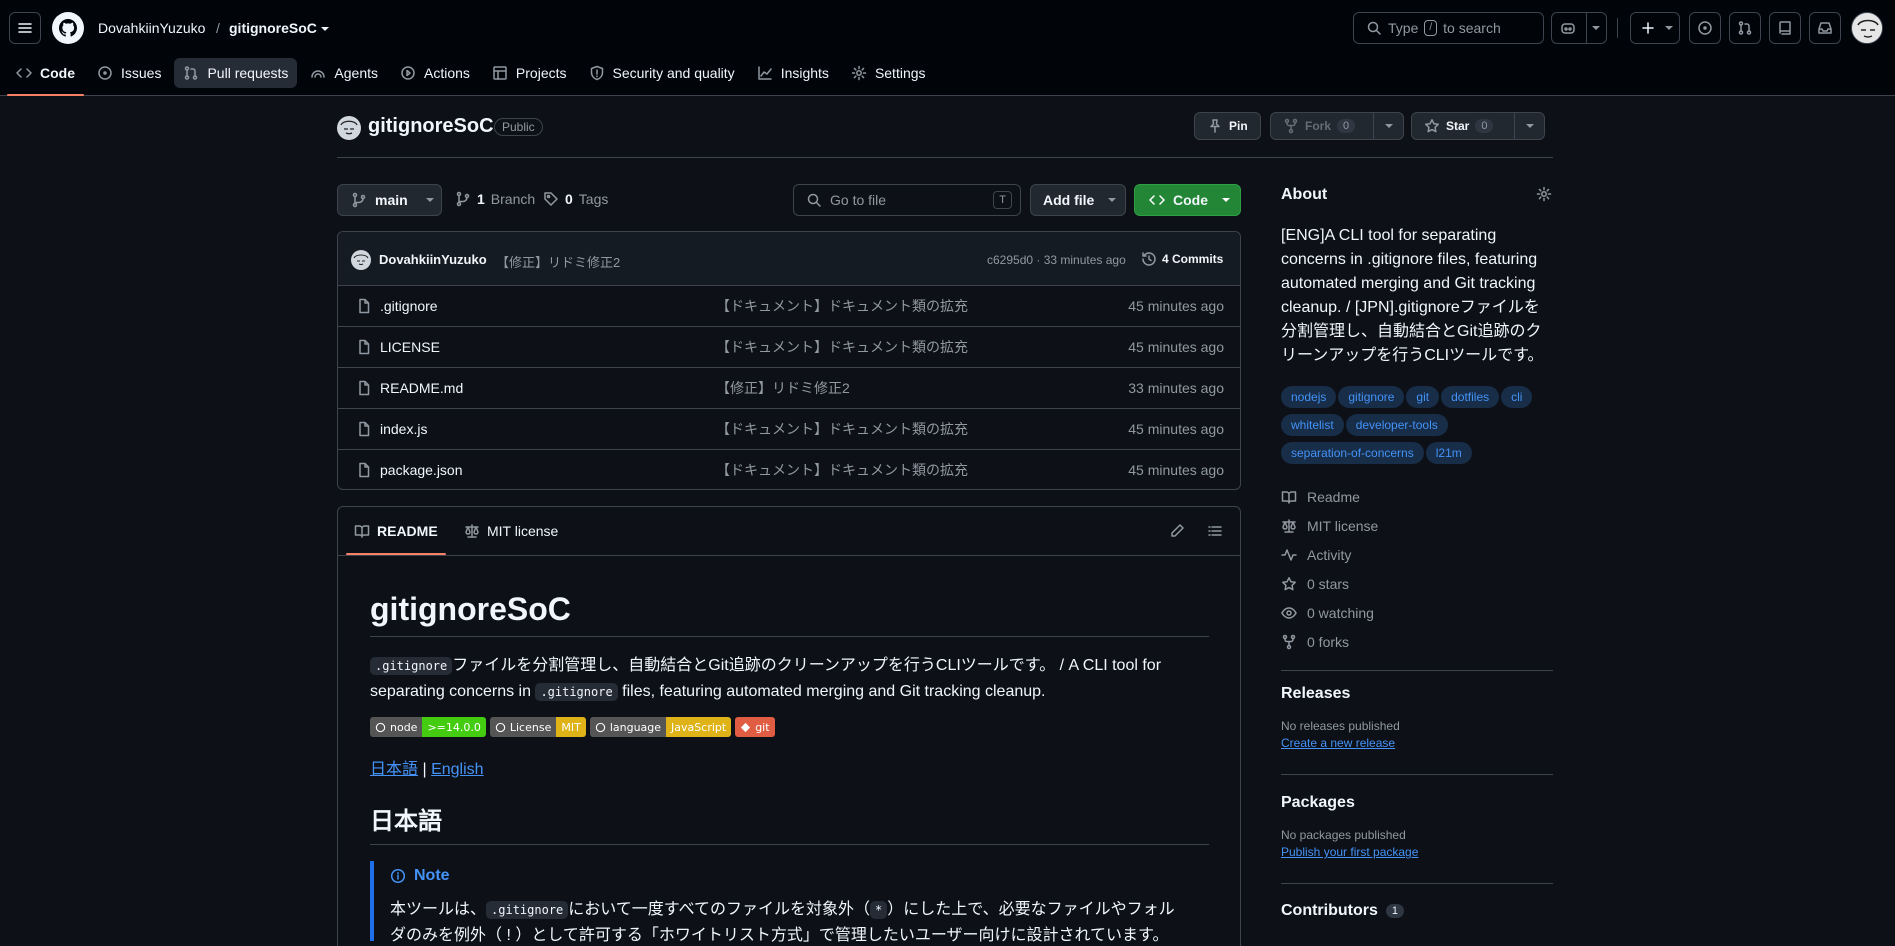 The height and width of the screenshot is (946, 1895). Describe the element at coordinates (433, 259) in the screenshot. I see `commit-author: DovahkiinYuzuko` at that location.